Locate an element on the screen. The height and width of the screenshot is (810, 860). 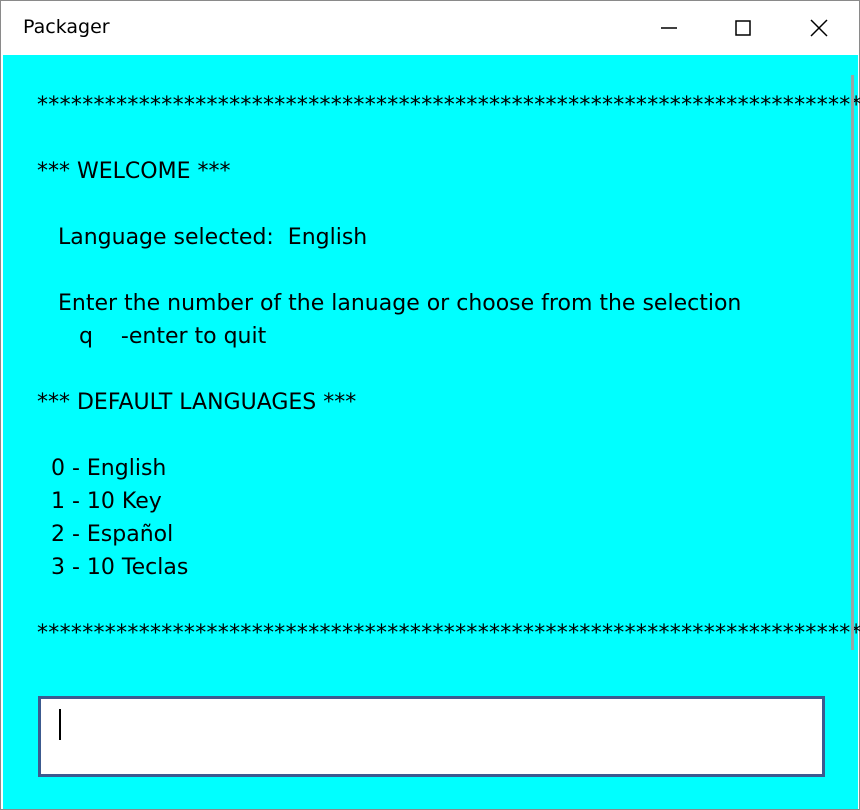
maximize-icon is located at coordinates (743, 28).